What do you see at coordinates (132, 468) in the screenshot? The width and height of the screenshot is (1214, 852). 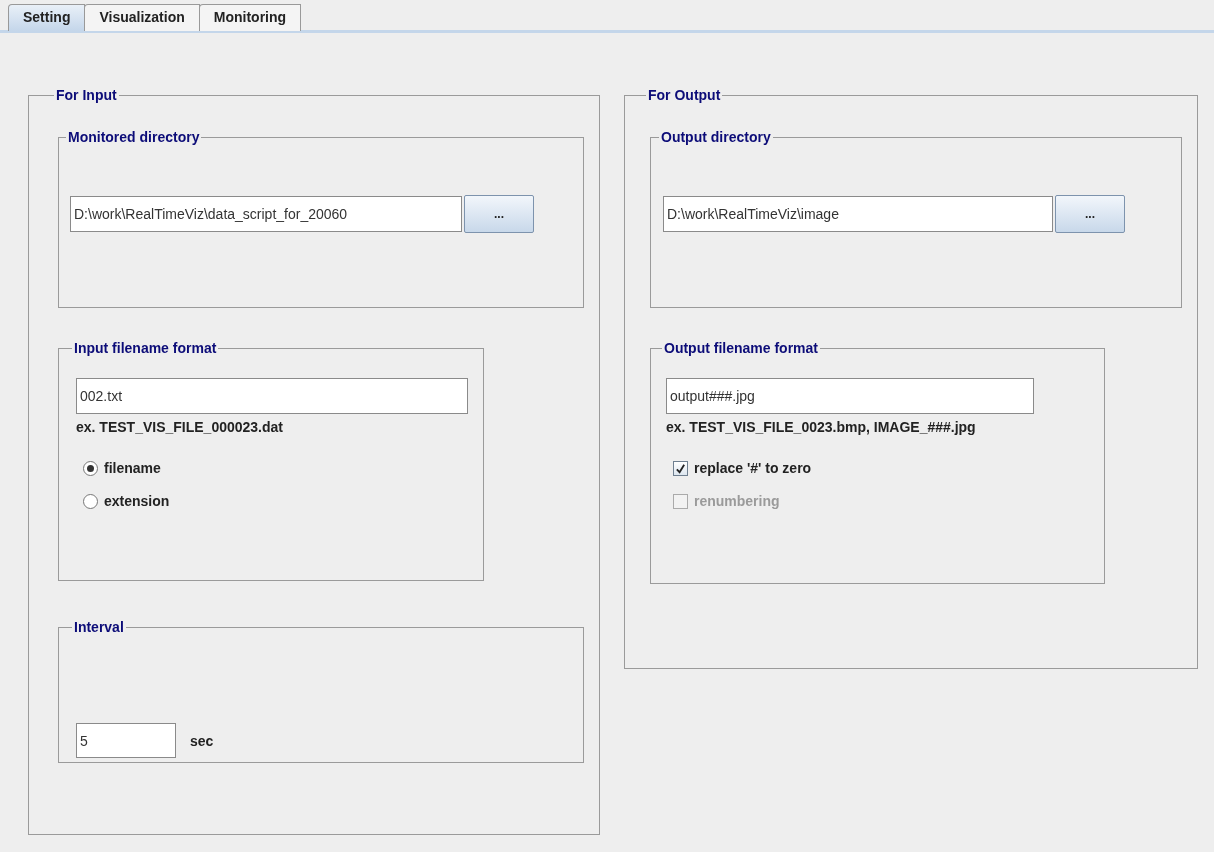 I see `radio-label: filename` at bounding box center [132, 468].